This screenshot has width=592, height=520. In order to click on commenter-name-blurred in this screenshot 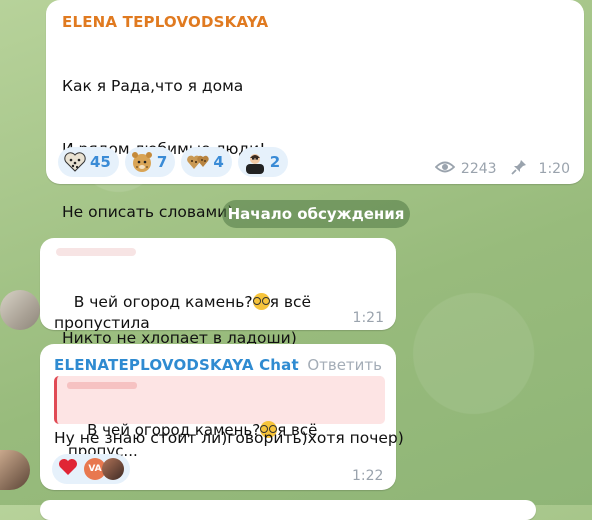, I will do `click(96, 252)`.